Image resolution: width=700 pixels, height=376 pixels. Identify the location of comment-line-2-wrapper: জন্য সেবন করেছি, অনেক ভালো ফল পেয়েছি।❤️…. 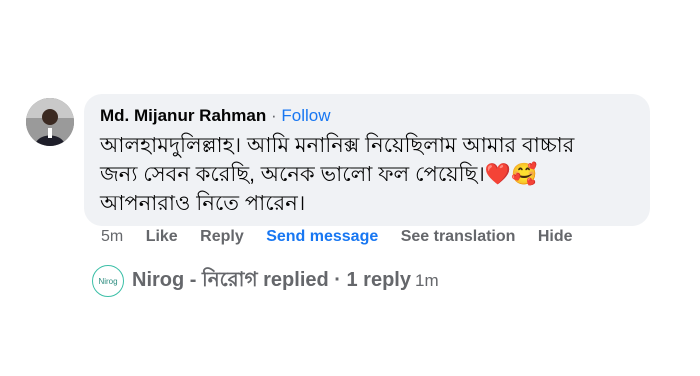
(370, 174).